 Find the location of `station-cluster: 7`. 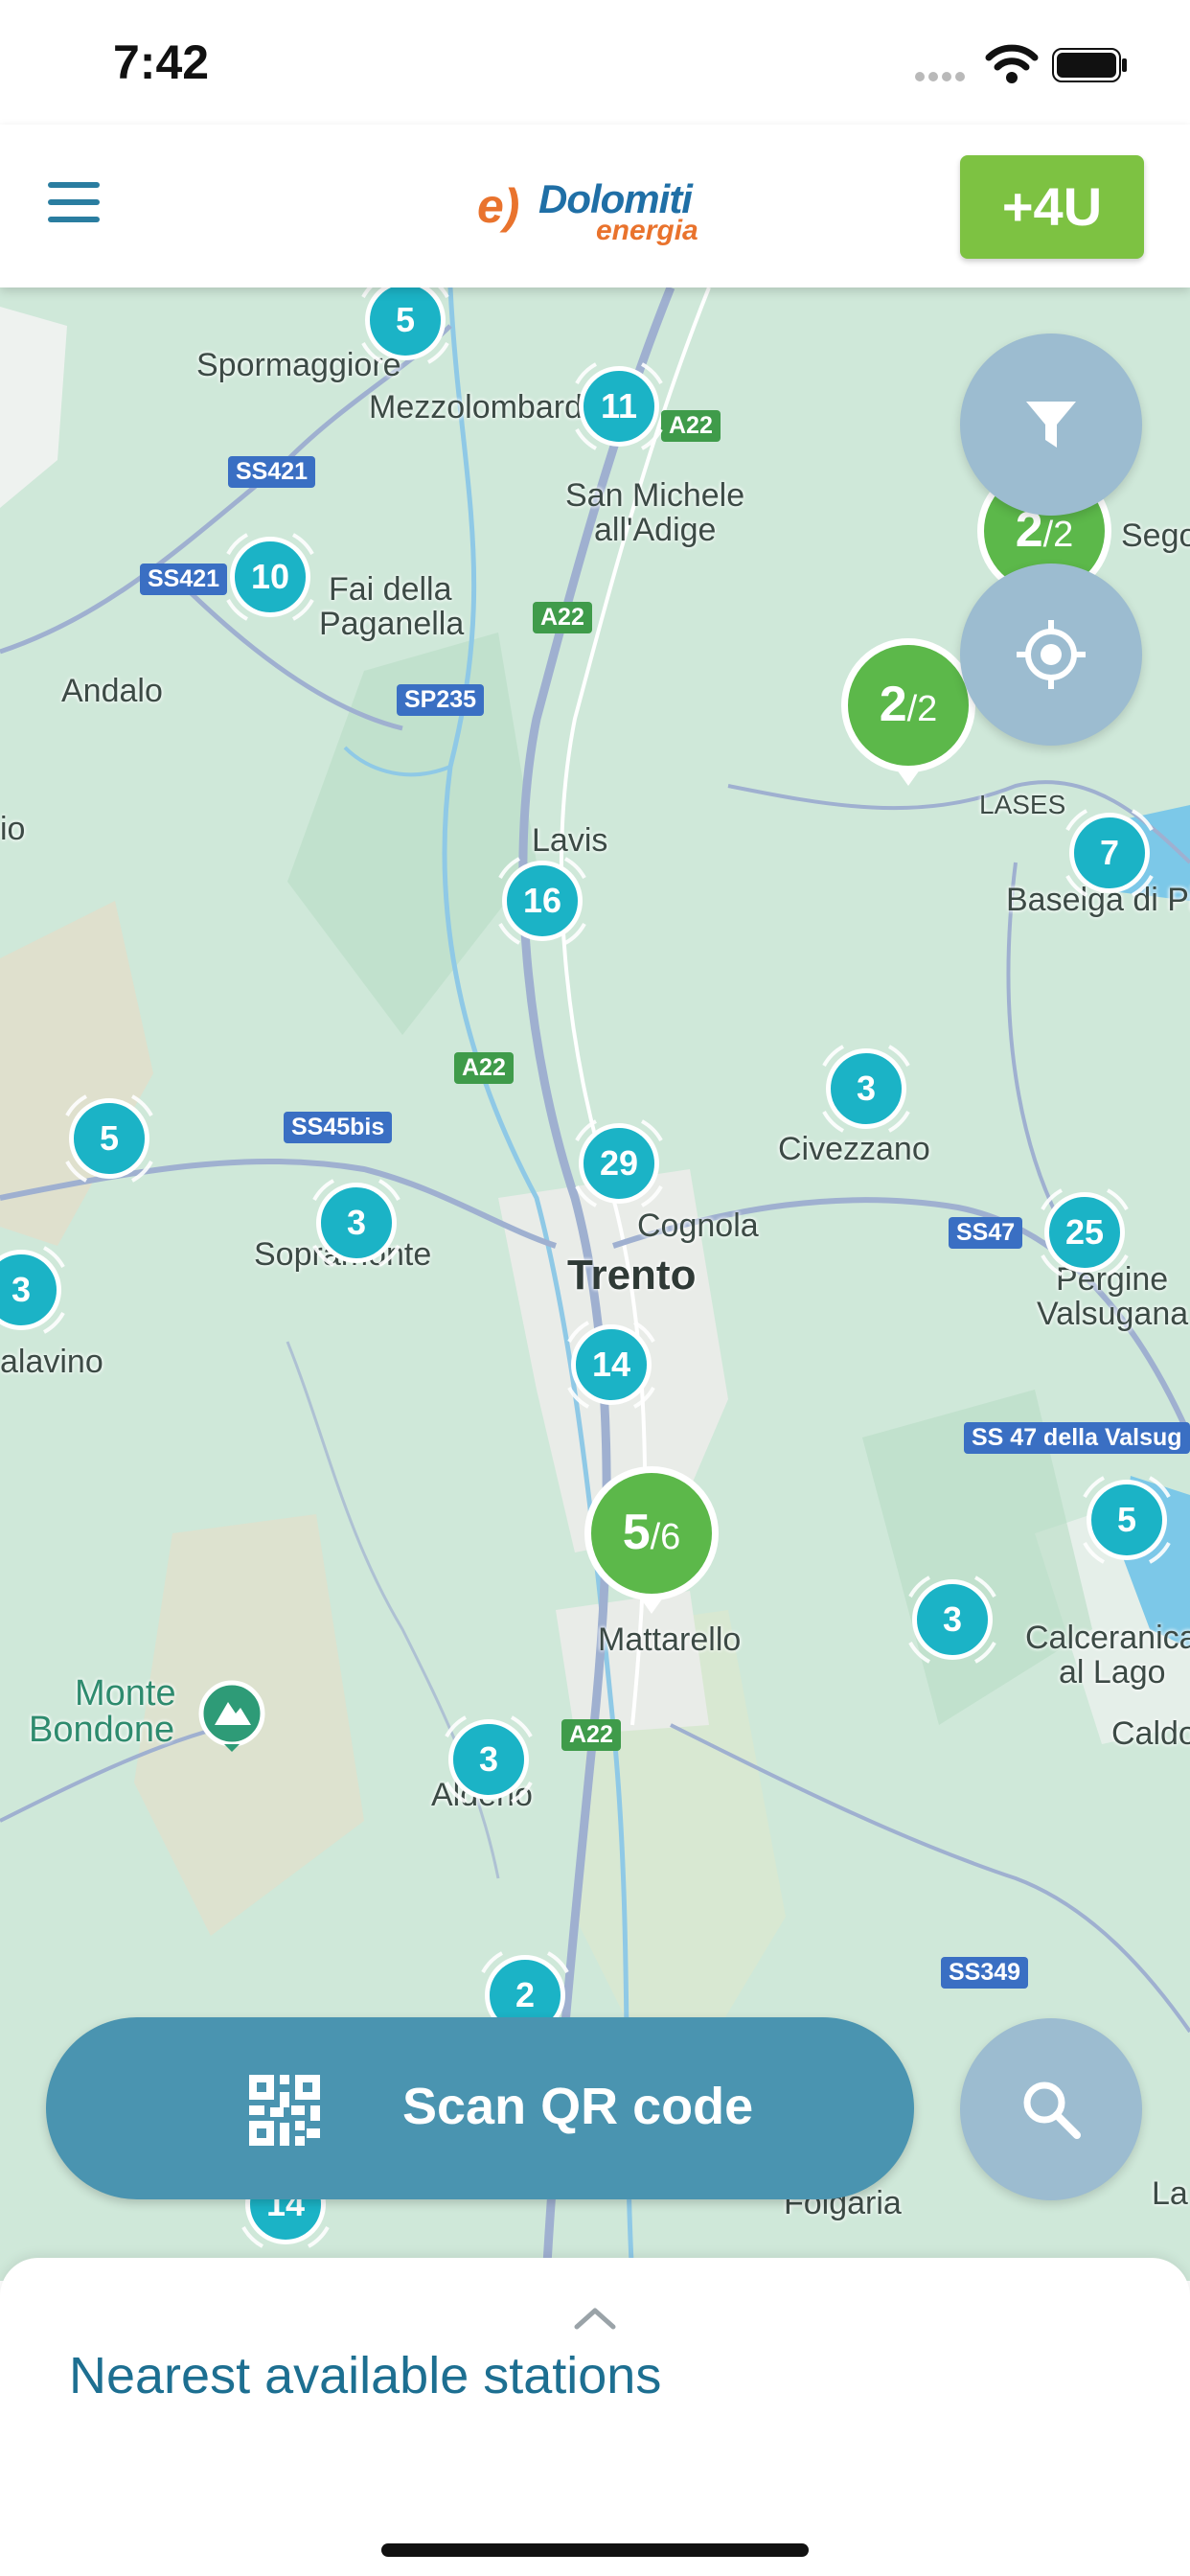

station-cluster: 7 is located at coordinates (1109, 853).